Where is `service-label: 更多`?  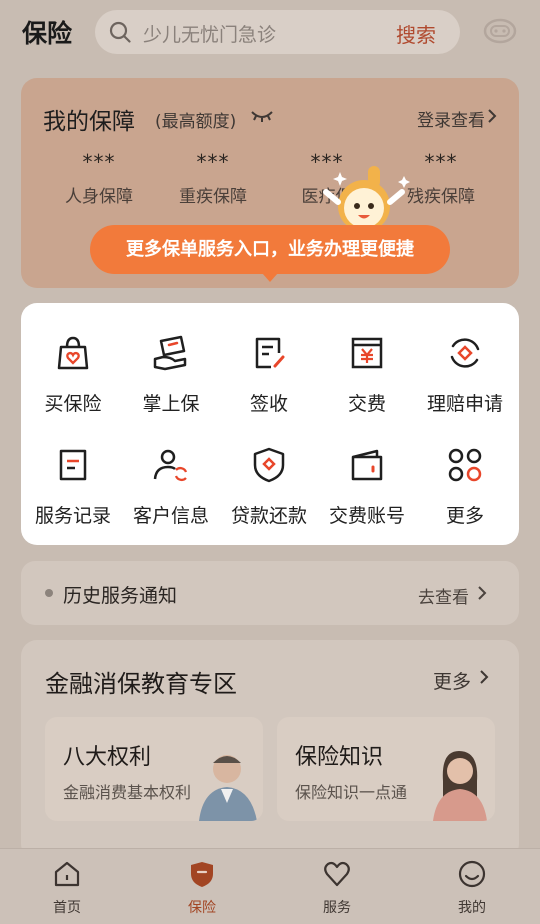 service-label: 更多 is located at coordinates (464, 516).